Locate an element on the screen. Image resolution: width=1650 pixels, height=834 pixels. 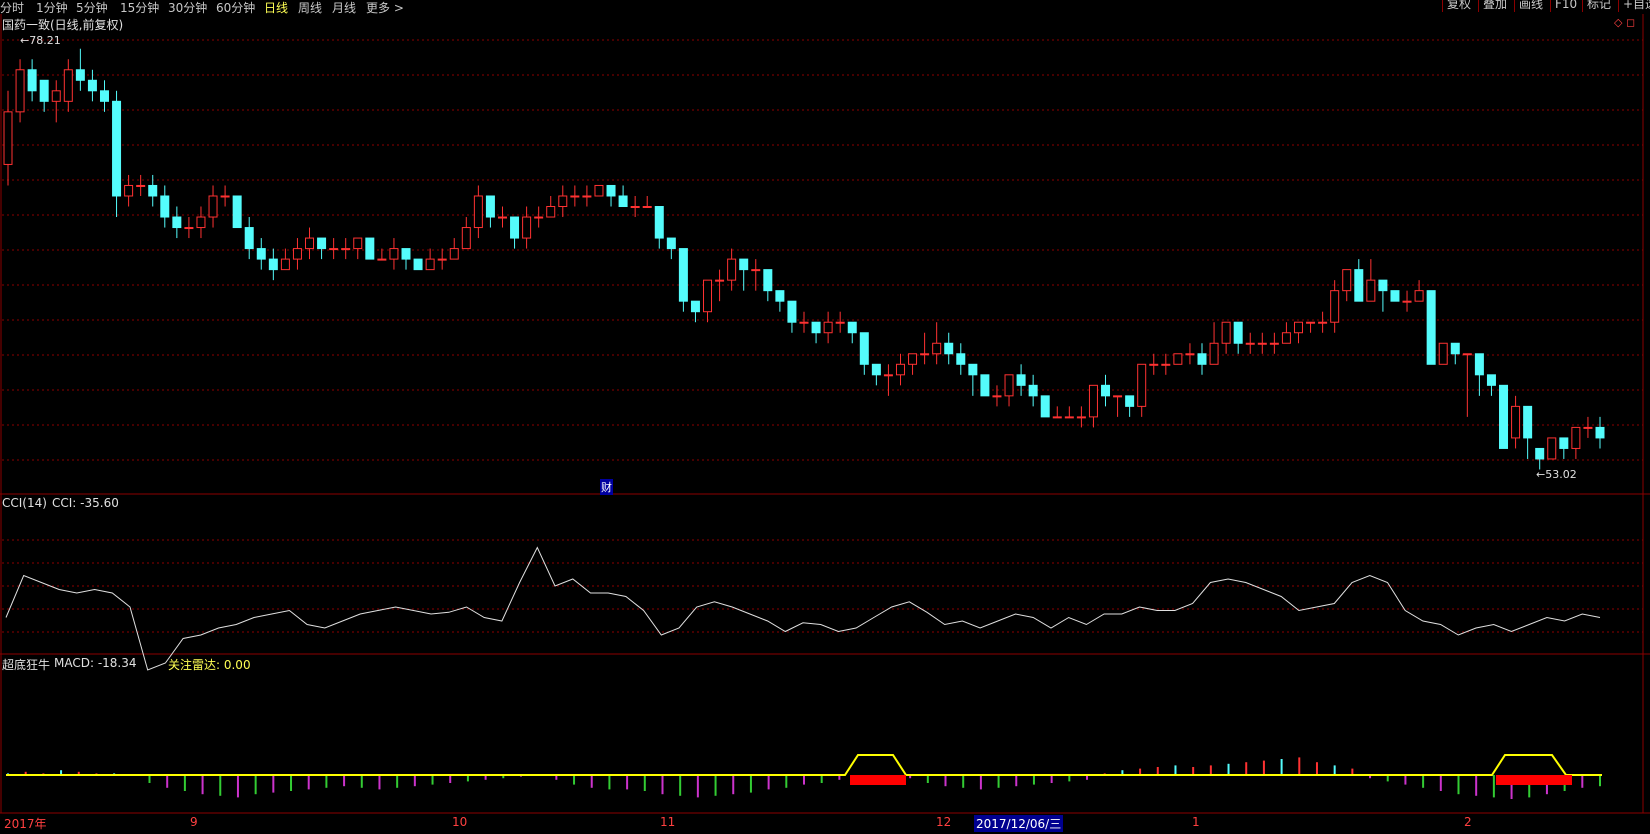
period-tab-minute: 分时 is located at coordinates (12, 8).